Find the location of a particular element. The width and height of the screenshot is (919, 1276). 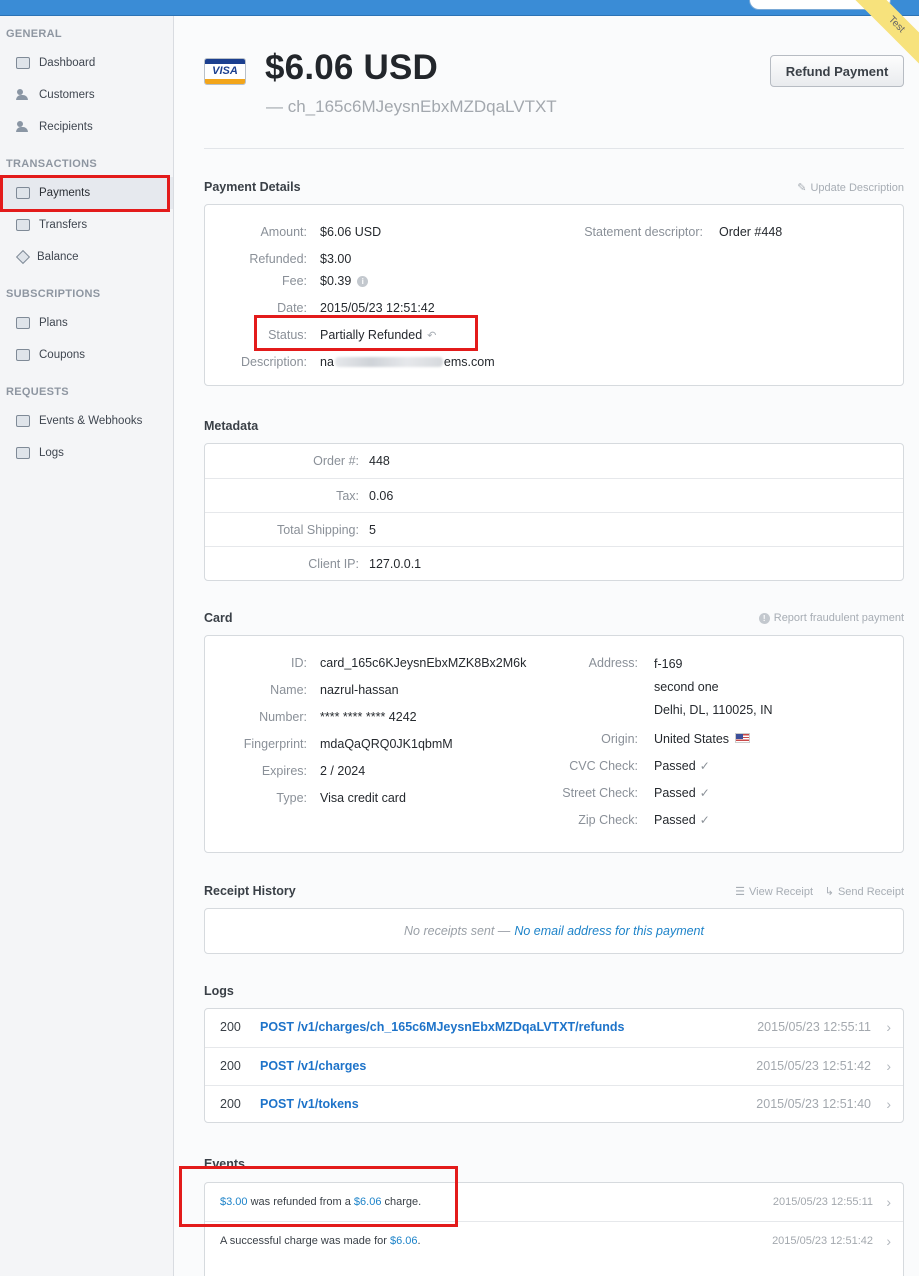

sidebar-item-recipients: Recipients is located at coordinates (86, 127).